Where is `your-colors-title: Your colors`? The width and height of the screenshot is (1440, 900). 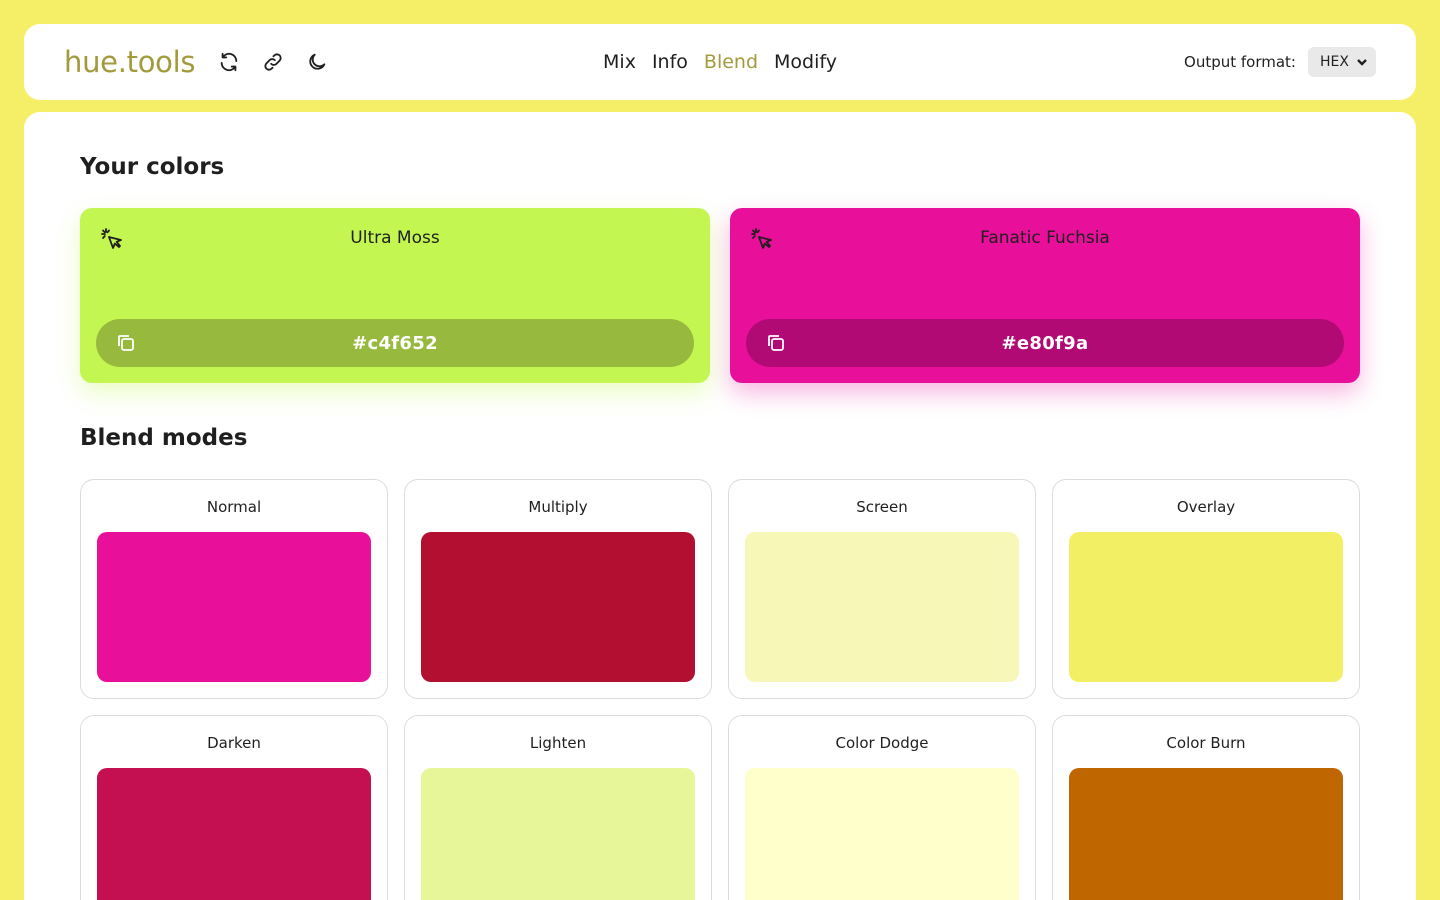 your-colors-title: Your colors is located at coordinates (152, 167).